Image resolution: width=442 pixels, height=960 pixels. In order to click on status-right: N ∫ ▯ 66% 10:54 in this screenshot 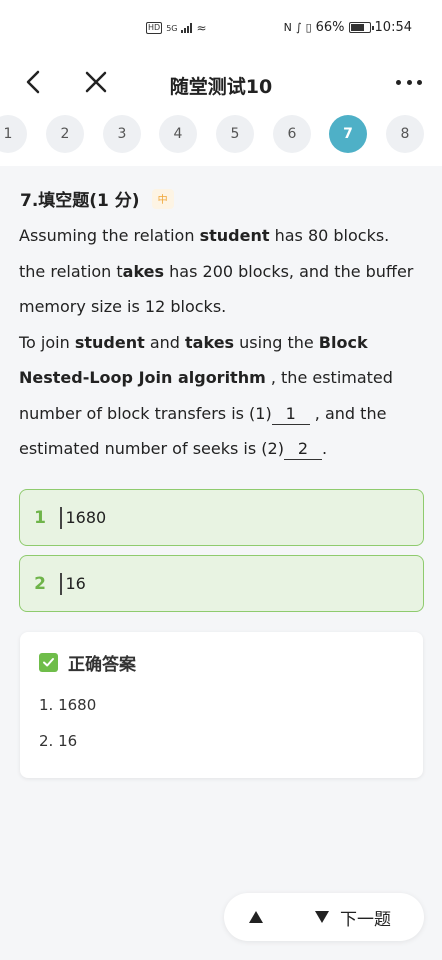, I will do `click(348, 27)`.